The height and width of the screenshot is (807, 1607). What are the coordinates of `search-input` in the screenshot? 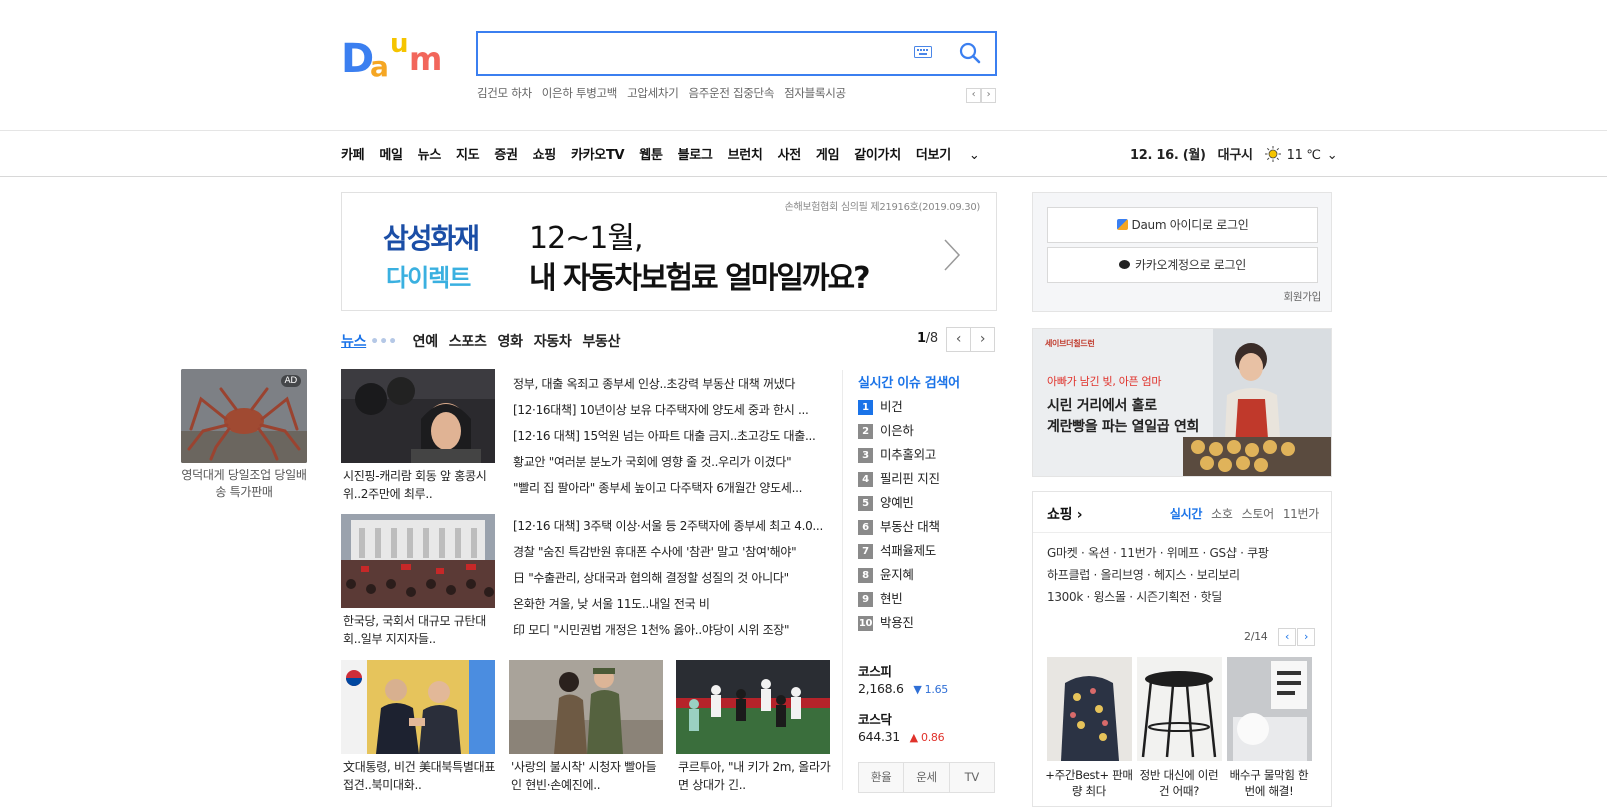 It's located at (688, 54).